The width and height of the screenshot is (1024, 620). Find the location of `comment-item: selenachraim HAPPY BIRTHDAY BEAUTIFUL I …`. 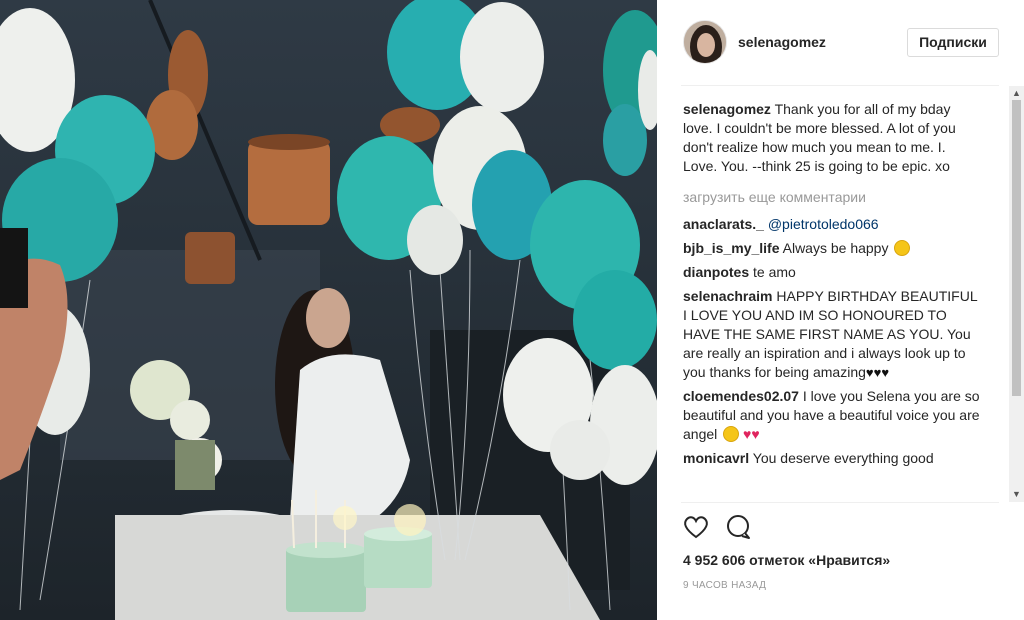

comment-item: selenachraim HAPPY BIRTHDAY BEAUTIFUL I … is located at coordinates (833, 334).